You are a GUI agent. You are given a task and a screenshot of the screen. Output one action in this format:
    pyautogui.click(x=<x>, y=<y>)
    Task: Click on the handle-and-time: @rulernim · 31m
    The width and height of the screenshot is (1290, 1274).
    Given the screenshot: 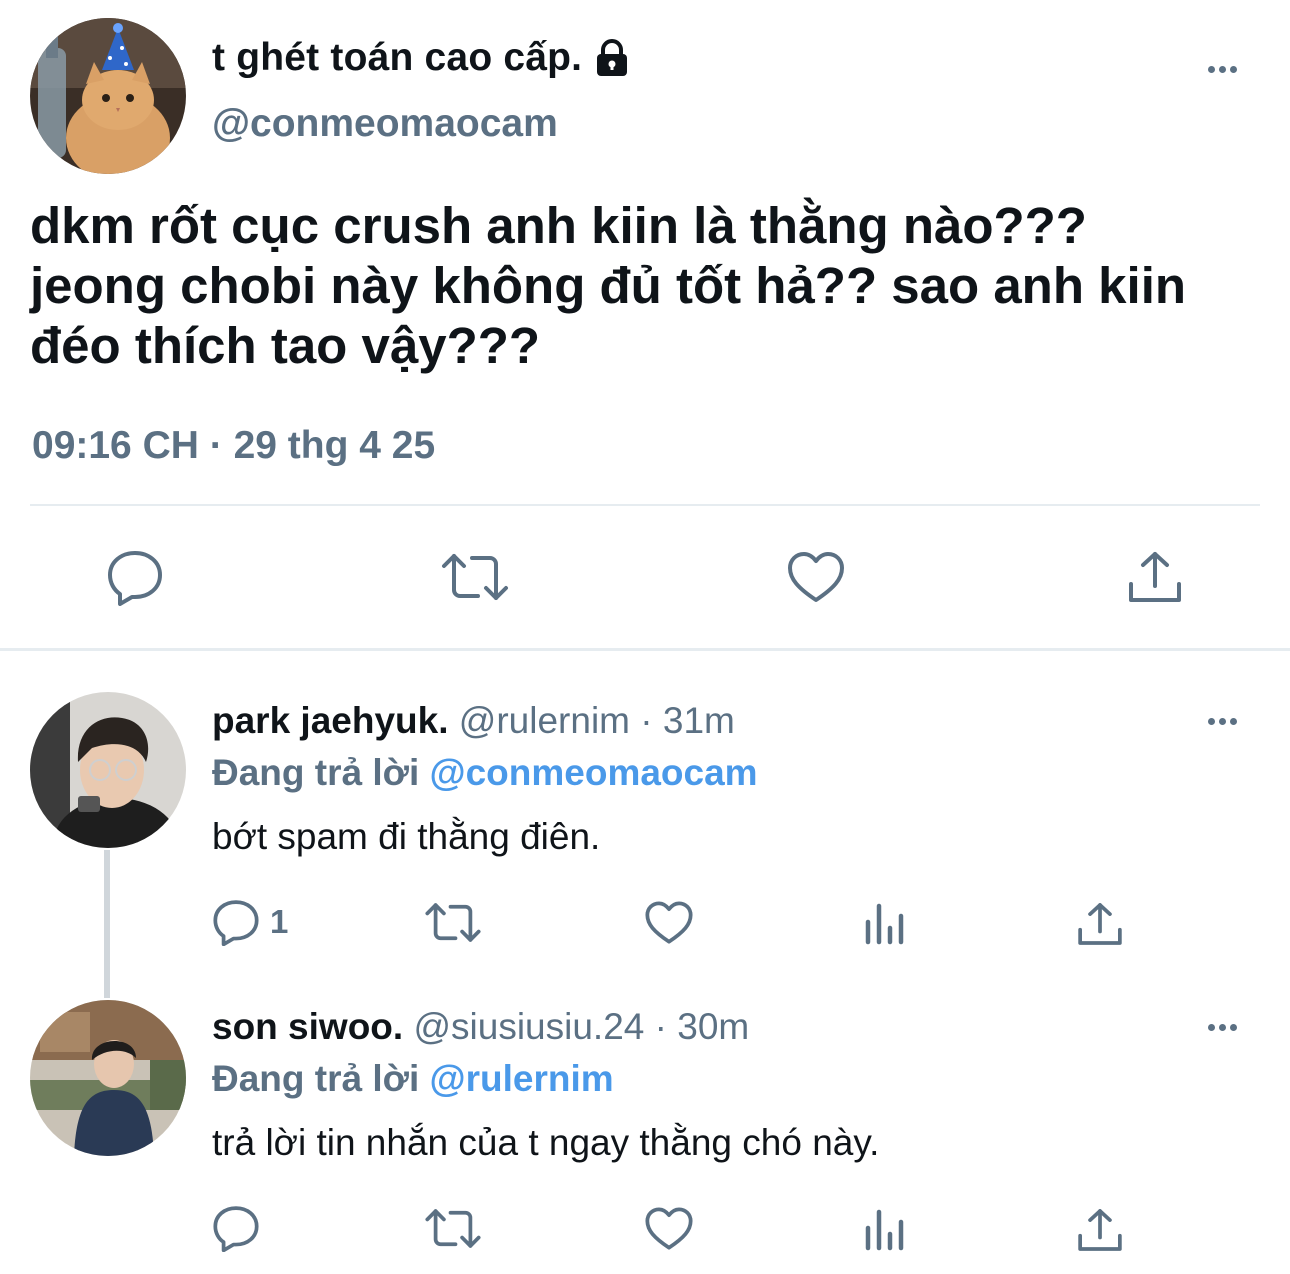 What is the action you would take?
    pyautogui.click(x=597, y=720)
    